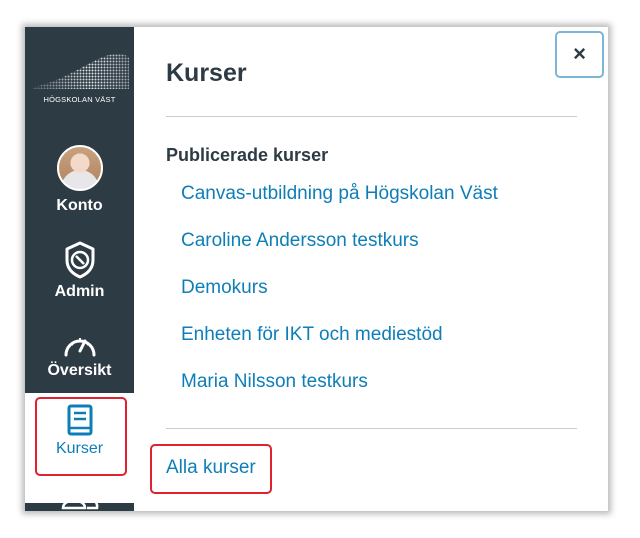 This screenshot has width=640, height=538. What do you see at coordinates (300, 240) in the screenshot?
I see `course-link: Caroline Andersson testkurs` at bounding box center [300, 240].